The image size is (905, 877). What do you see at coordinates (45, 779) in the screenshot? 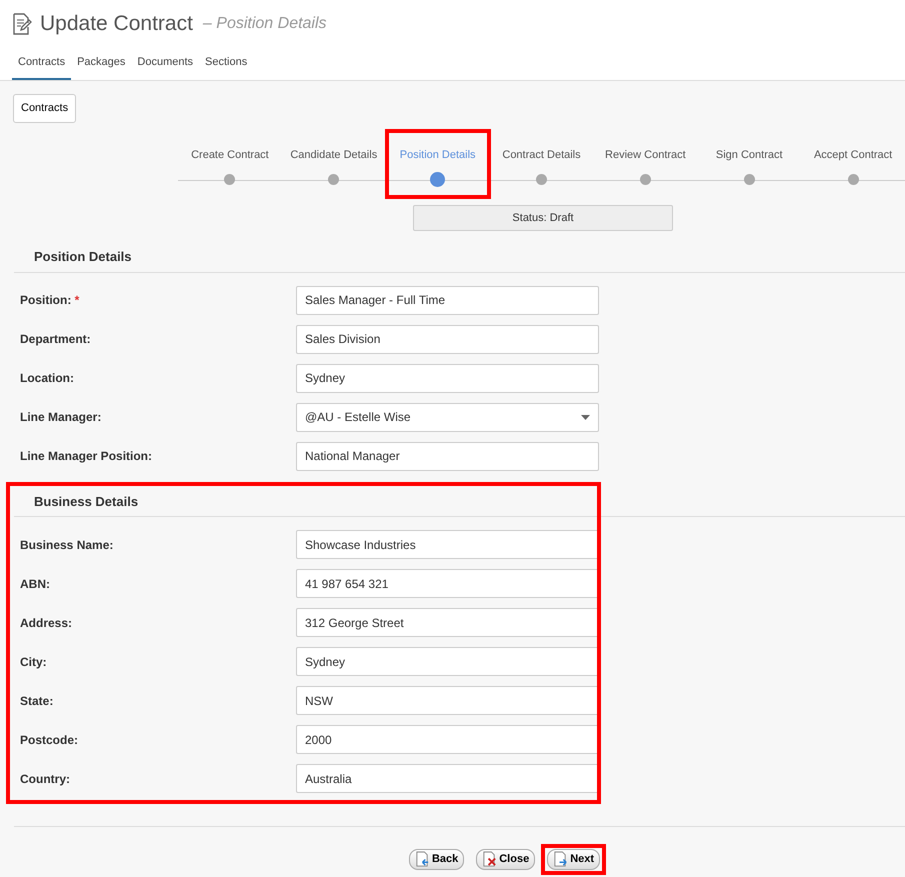
I see `field-label: Country:` at bounding box center [45, 779].